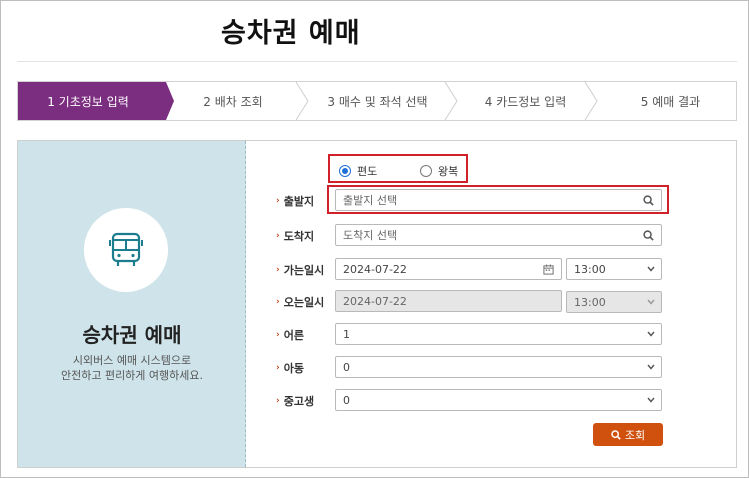 This screenshot has height=478, width=749. Describe the element at coordinates (370, 235) in the screenshot. I see `arrival-placeholder: 도착지 선택` at that location.